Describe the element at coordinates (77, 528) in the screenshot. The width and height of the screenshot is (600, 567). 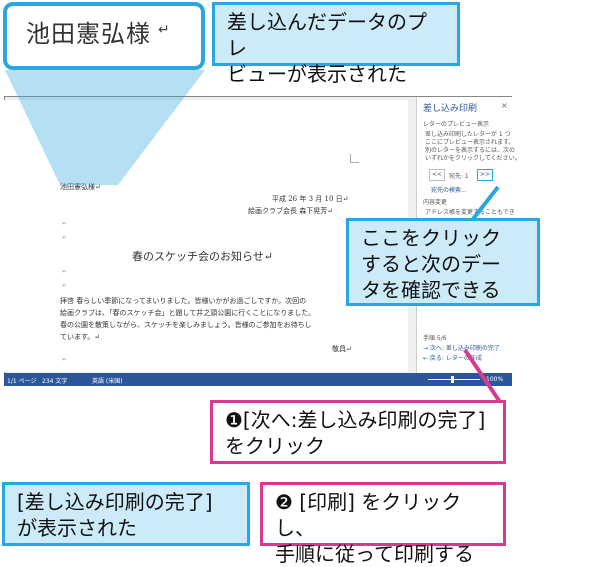
I see `complete-callout-line: が表示された` at that location.